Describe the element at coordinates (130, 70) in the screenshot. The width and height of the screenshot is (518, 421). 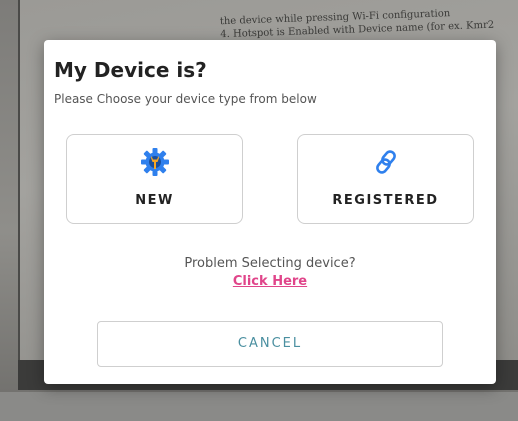
I see `dialog-title: My Device is?` at that location.